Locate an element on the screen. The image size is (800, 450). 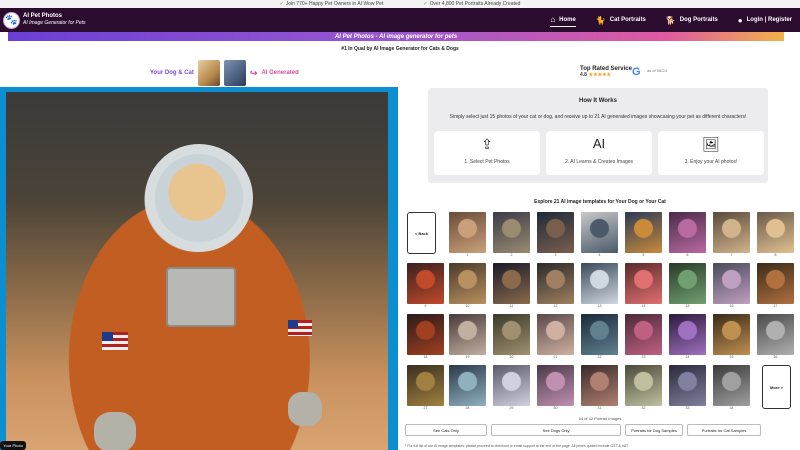
nav-cat-portraits: 🐈 Cat Portraits is located at coordinates (621, 20).